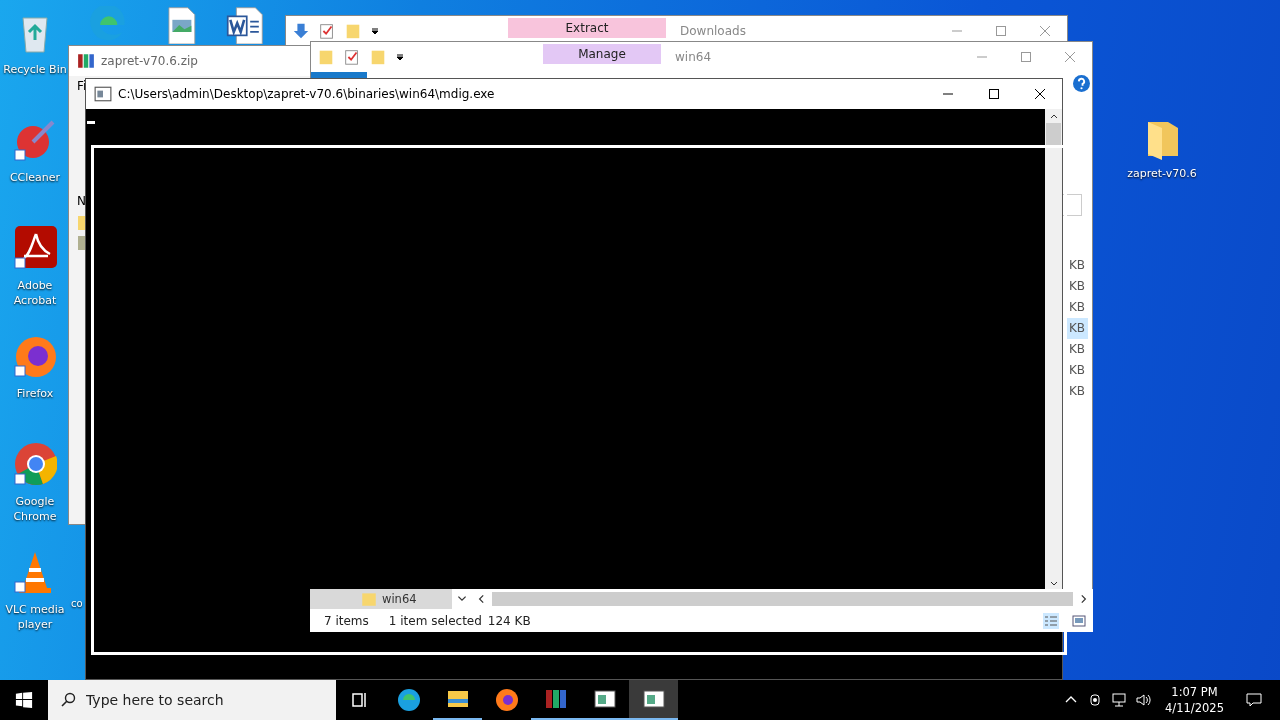 The width and height of the screenshot is (1280, 720). What do you see at coordinates (1053, 134) in the screenshot?
I see `scroll-thumb` at bounding box center [1053, 134].